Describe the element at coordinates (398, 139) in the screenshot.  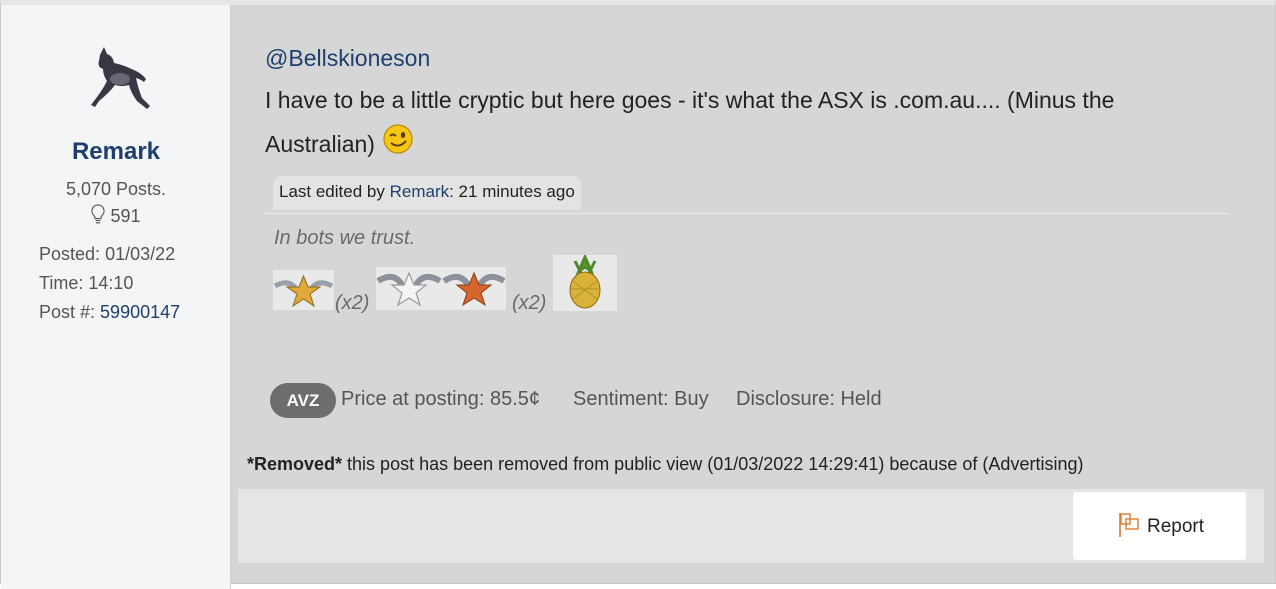
I see `wink-emoji-icon` at that location.